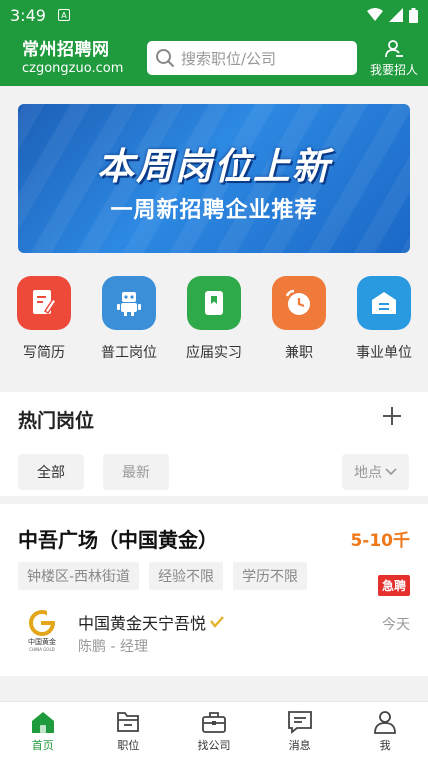  Describe the element at coordinates (28, 15) in the screenshot. I see `status-time: 3:49` at that location.